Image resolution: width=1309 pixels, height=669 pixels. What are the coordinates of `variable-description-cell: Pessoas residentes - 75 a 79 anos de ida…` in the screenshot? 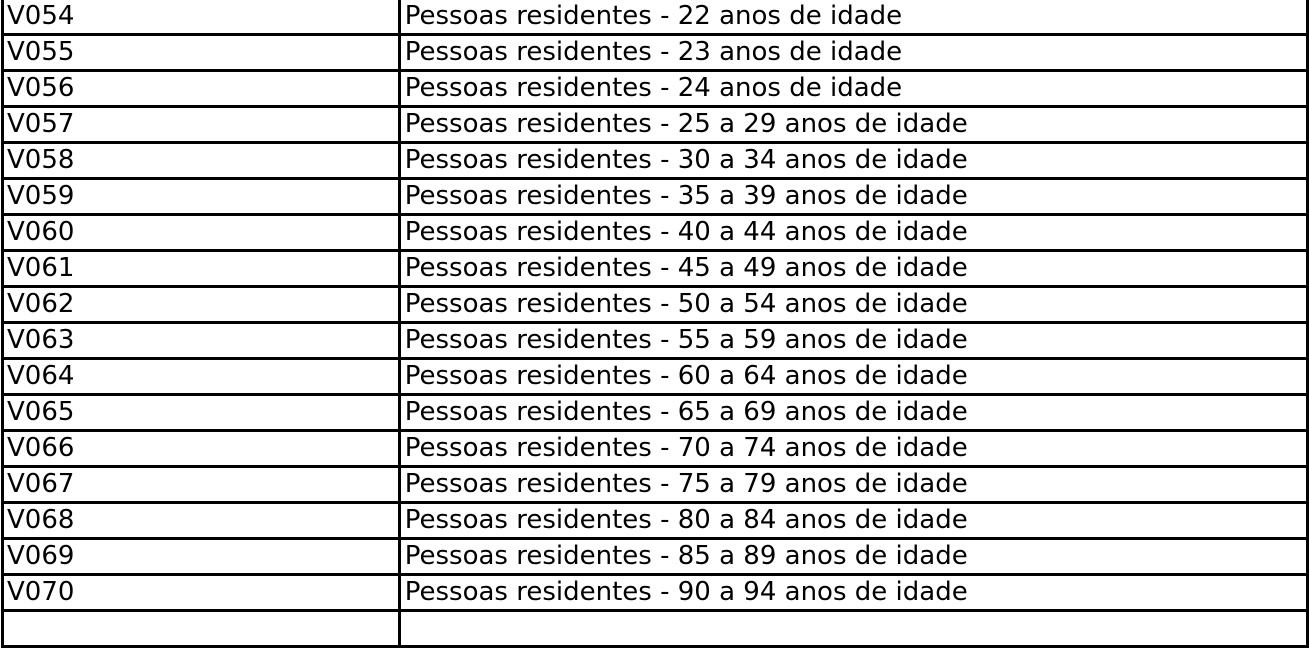 It's located at (853, 484).